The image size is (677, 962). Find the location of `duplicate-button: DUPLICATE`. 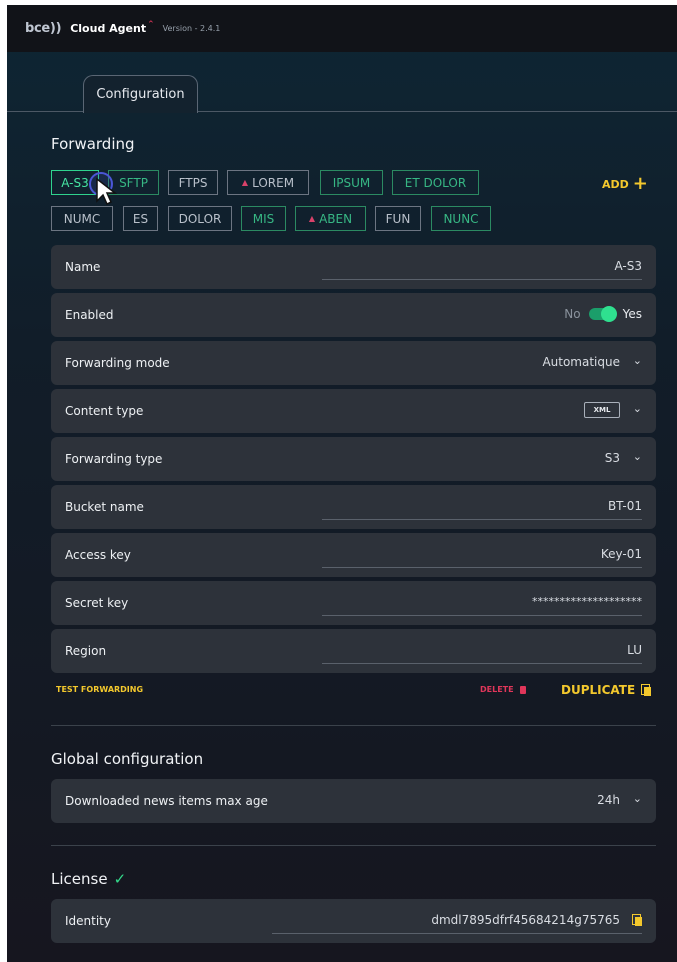

duplicate-button: DUPLICATE is located at coordinates (606, 690).